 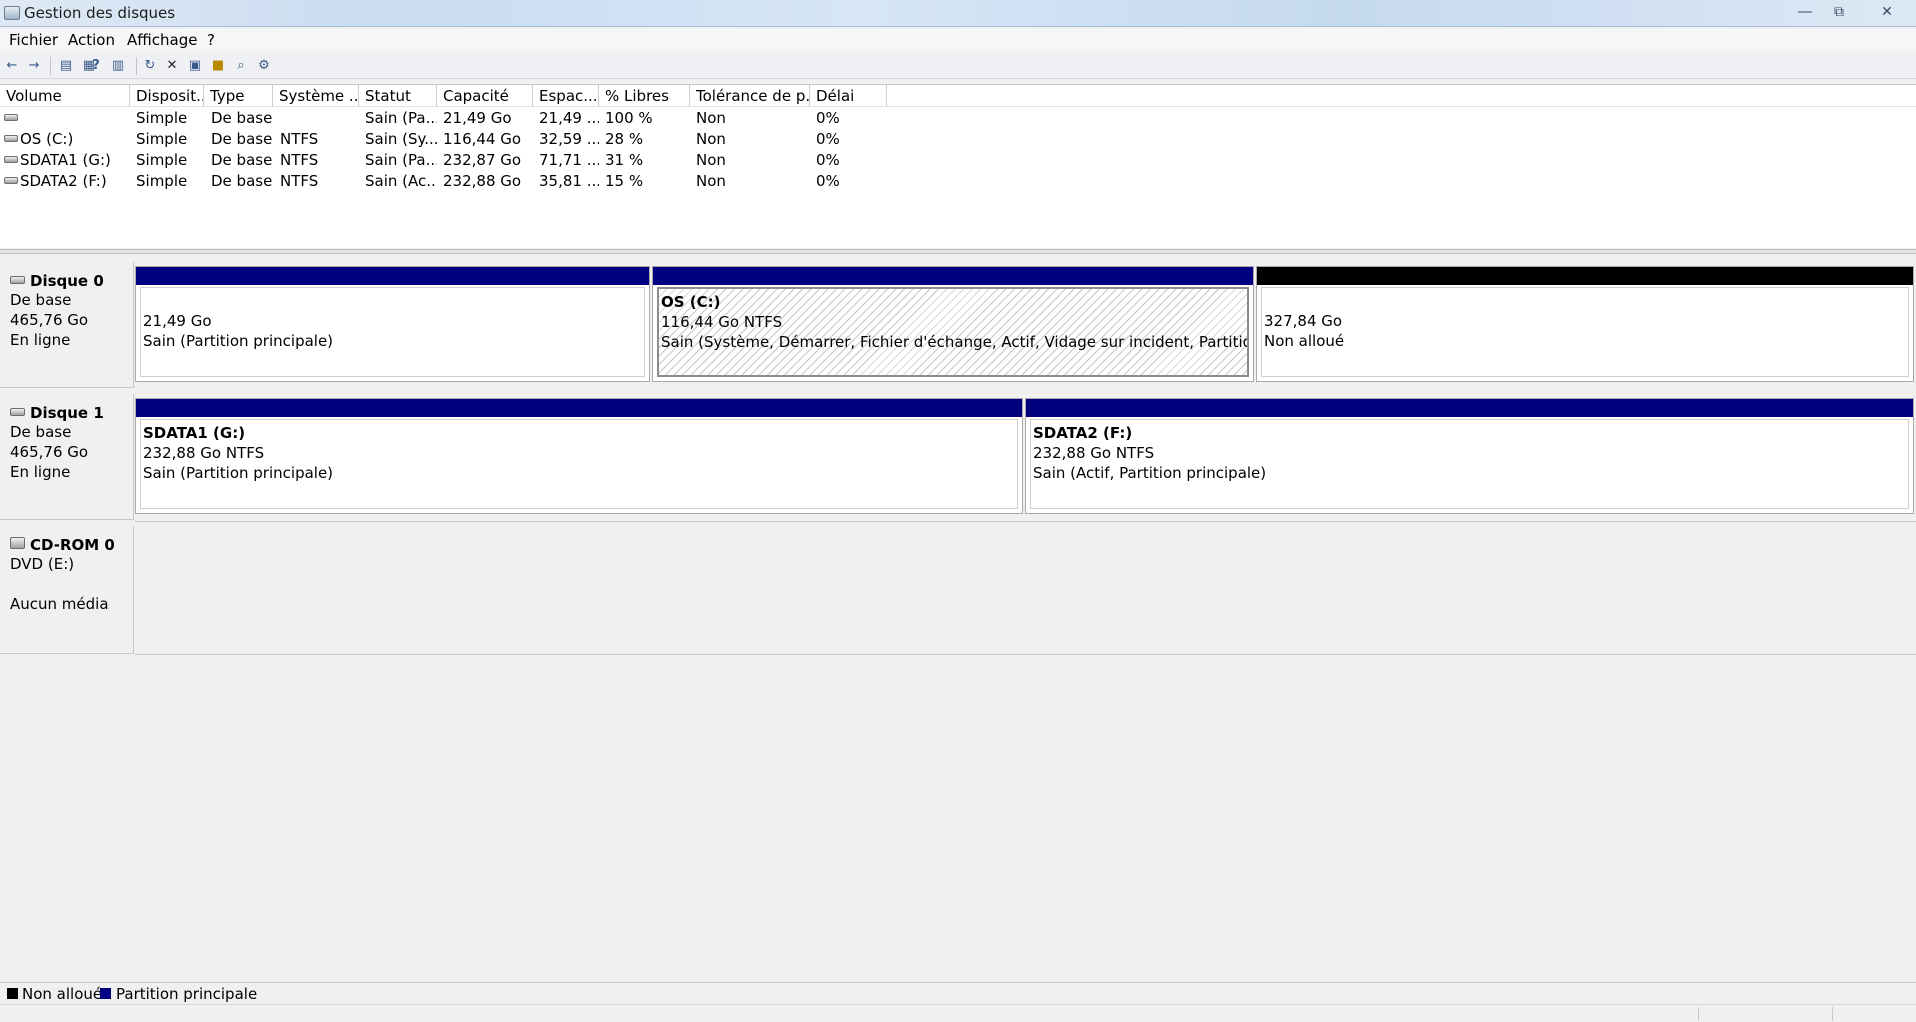 What do you see at coordinates (105, 993) in the screenshot?
I see `legend-swatch-primary` at bounding box center [105, 993].